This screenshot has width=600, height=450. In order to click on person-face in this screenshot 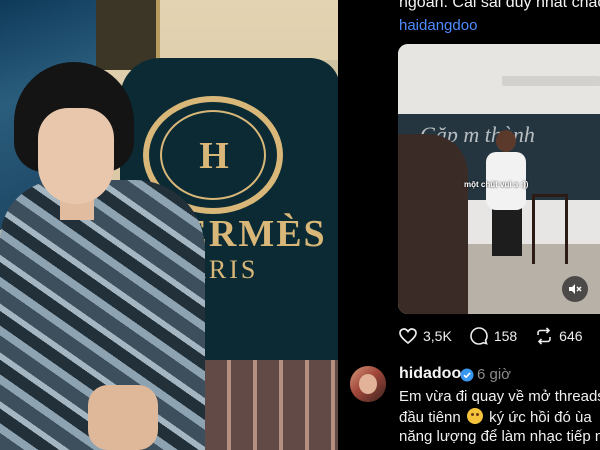, I will do `click(76, 156)`.